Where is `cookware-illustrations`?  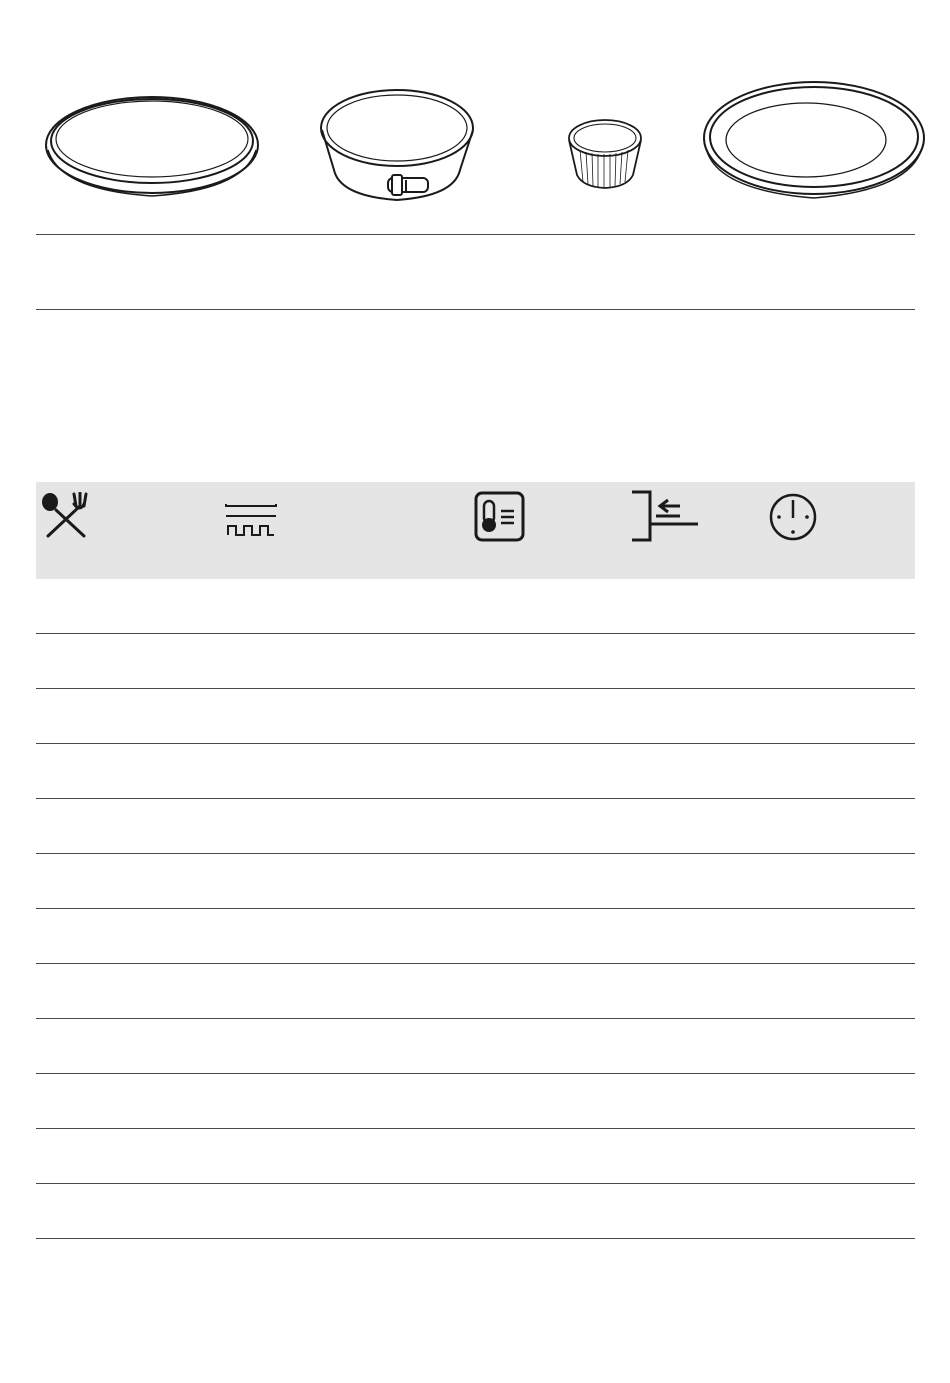
cookware-illustrations is located at coordinates (485, 141).